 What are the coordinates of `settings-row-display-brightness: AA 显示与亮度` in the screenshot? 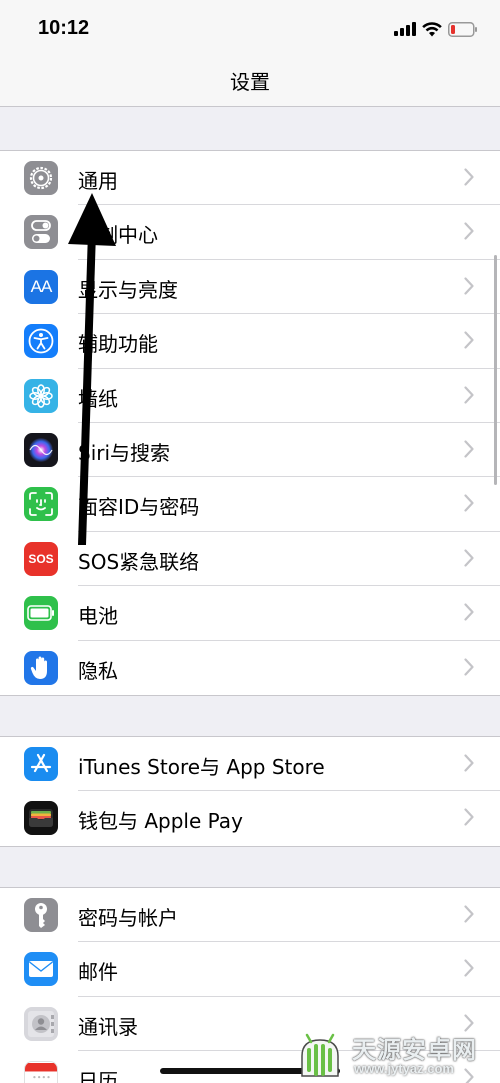 It's located at (250, 287).